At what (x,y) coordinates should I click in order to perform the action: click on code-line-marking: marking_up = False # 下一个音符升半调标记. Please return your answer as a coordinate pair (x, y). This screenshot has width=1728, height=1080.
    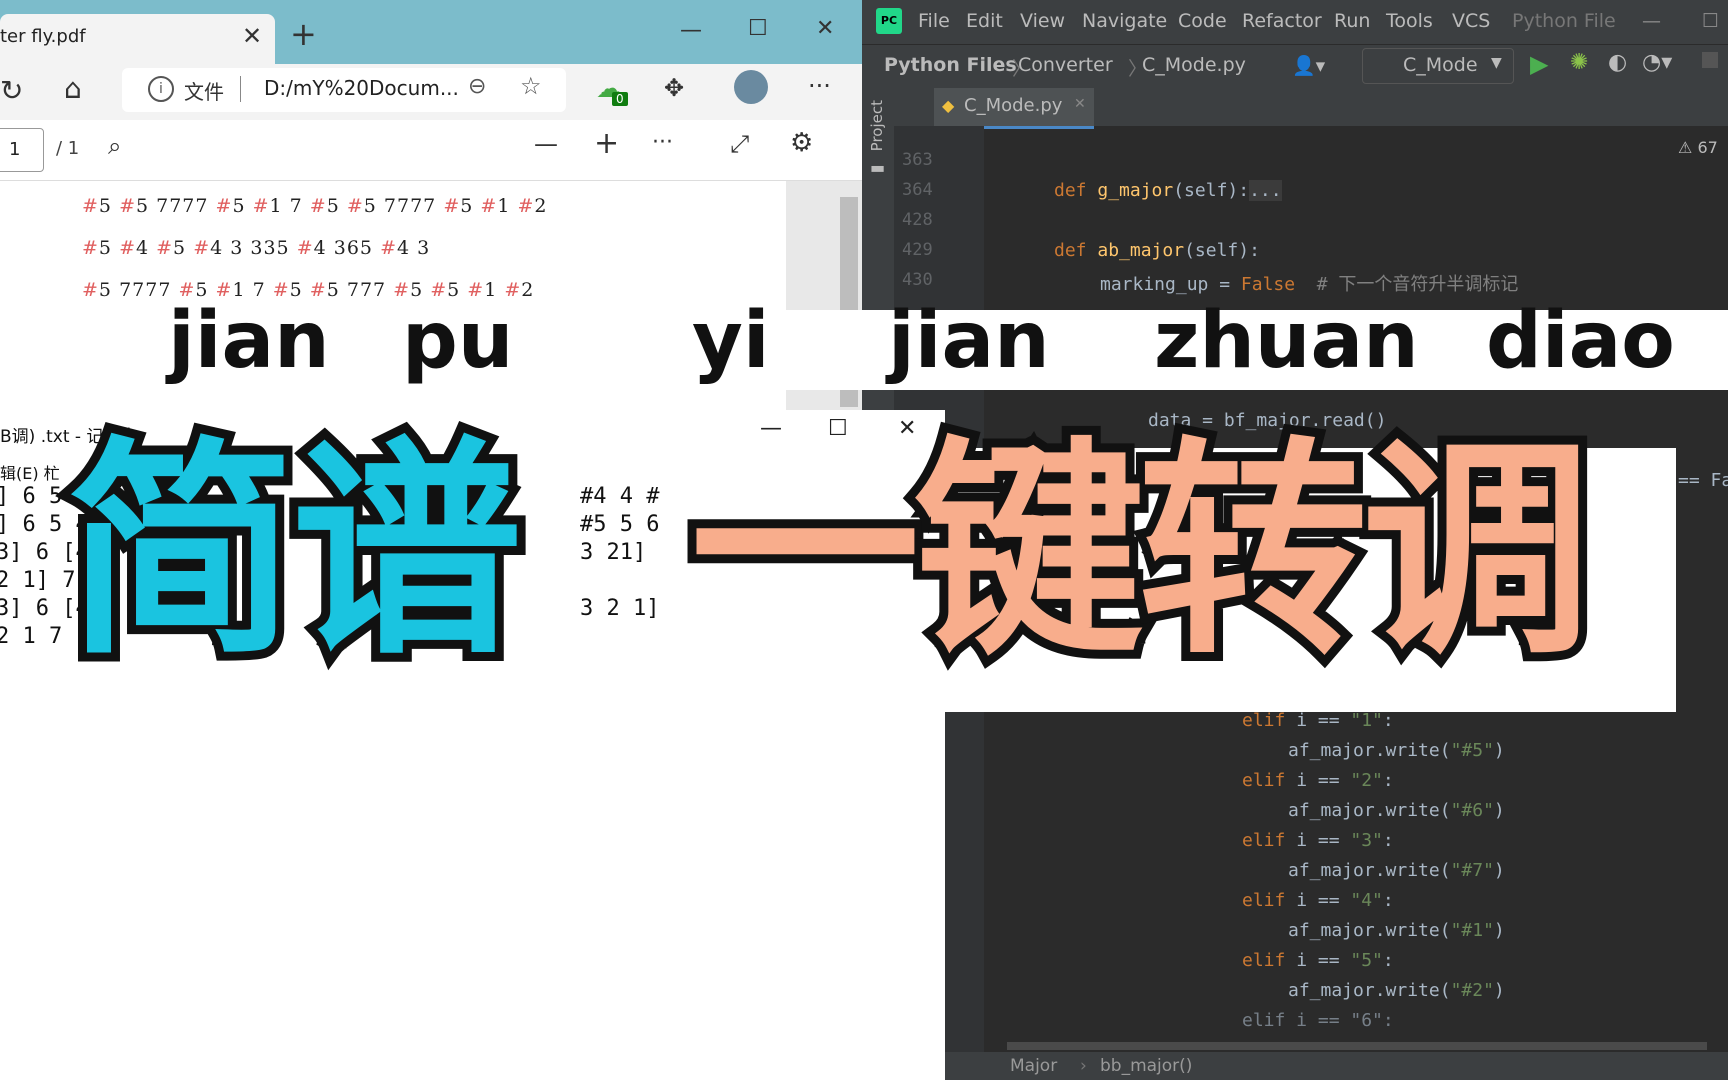
    Looking at the image, I should click on (1309, 283).